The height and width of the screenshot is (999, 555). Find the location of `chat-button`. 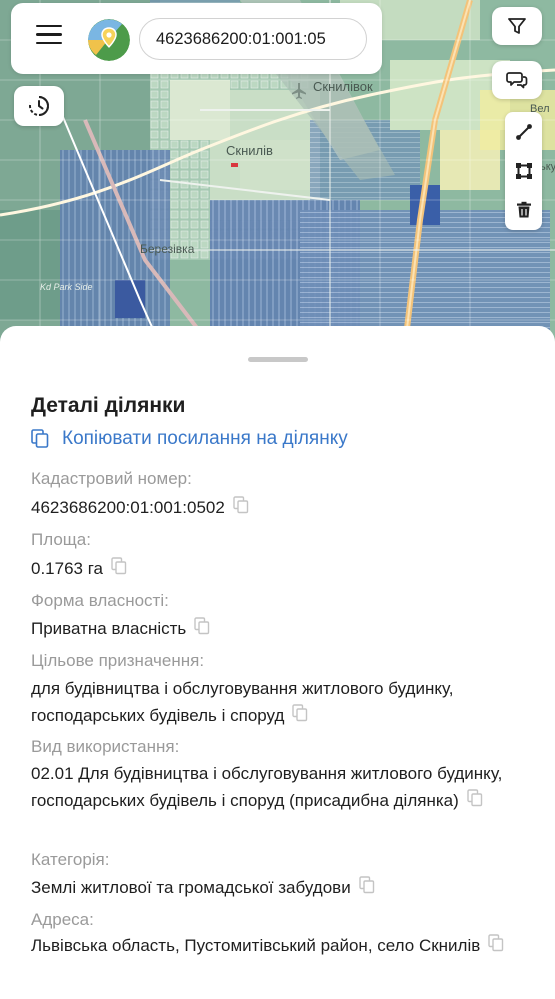

chat-button is located at coordinates (517, 80).